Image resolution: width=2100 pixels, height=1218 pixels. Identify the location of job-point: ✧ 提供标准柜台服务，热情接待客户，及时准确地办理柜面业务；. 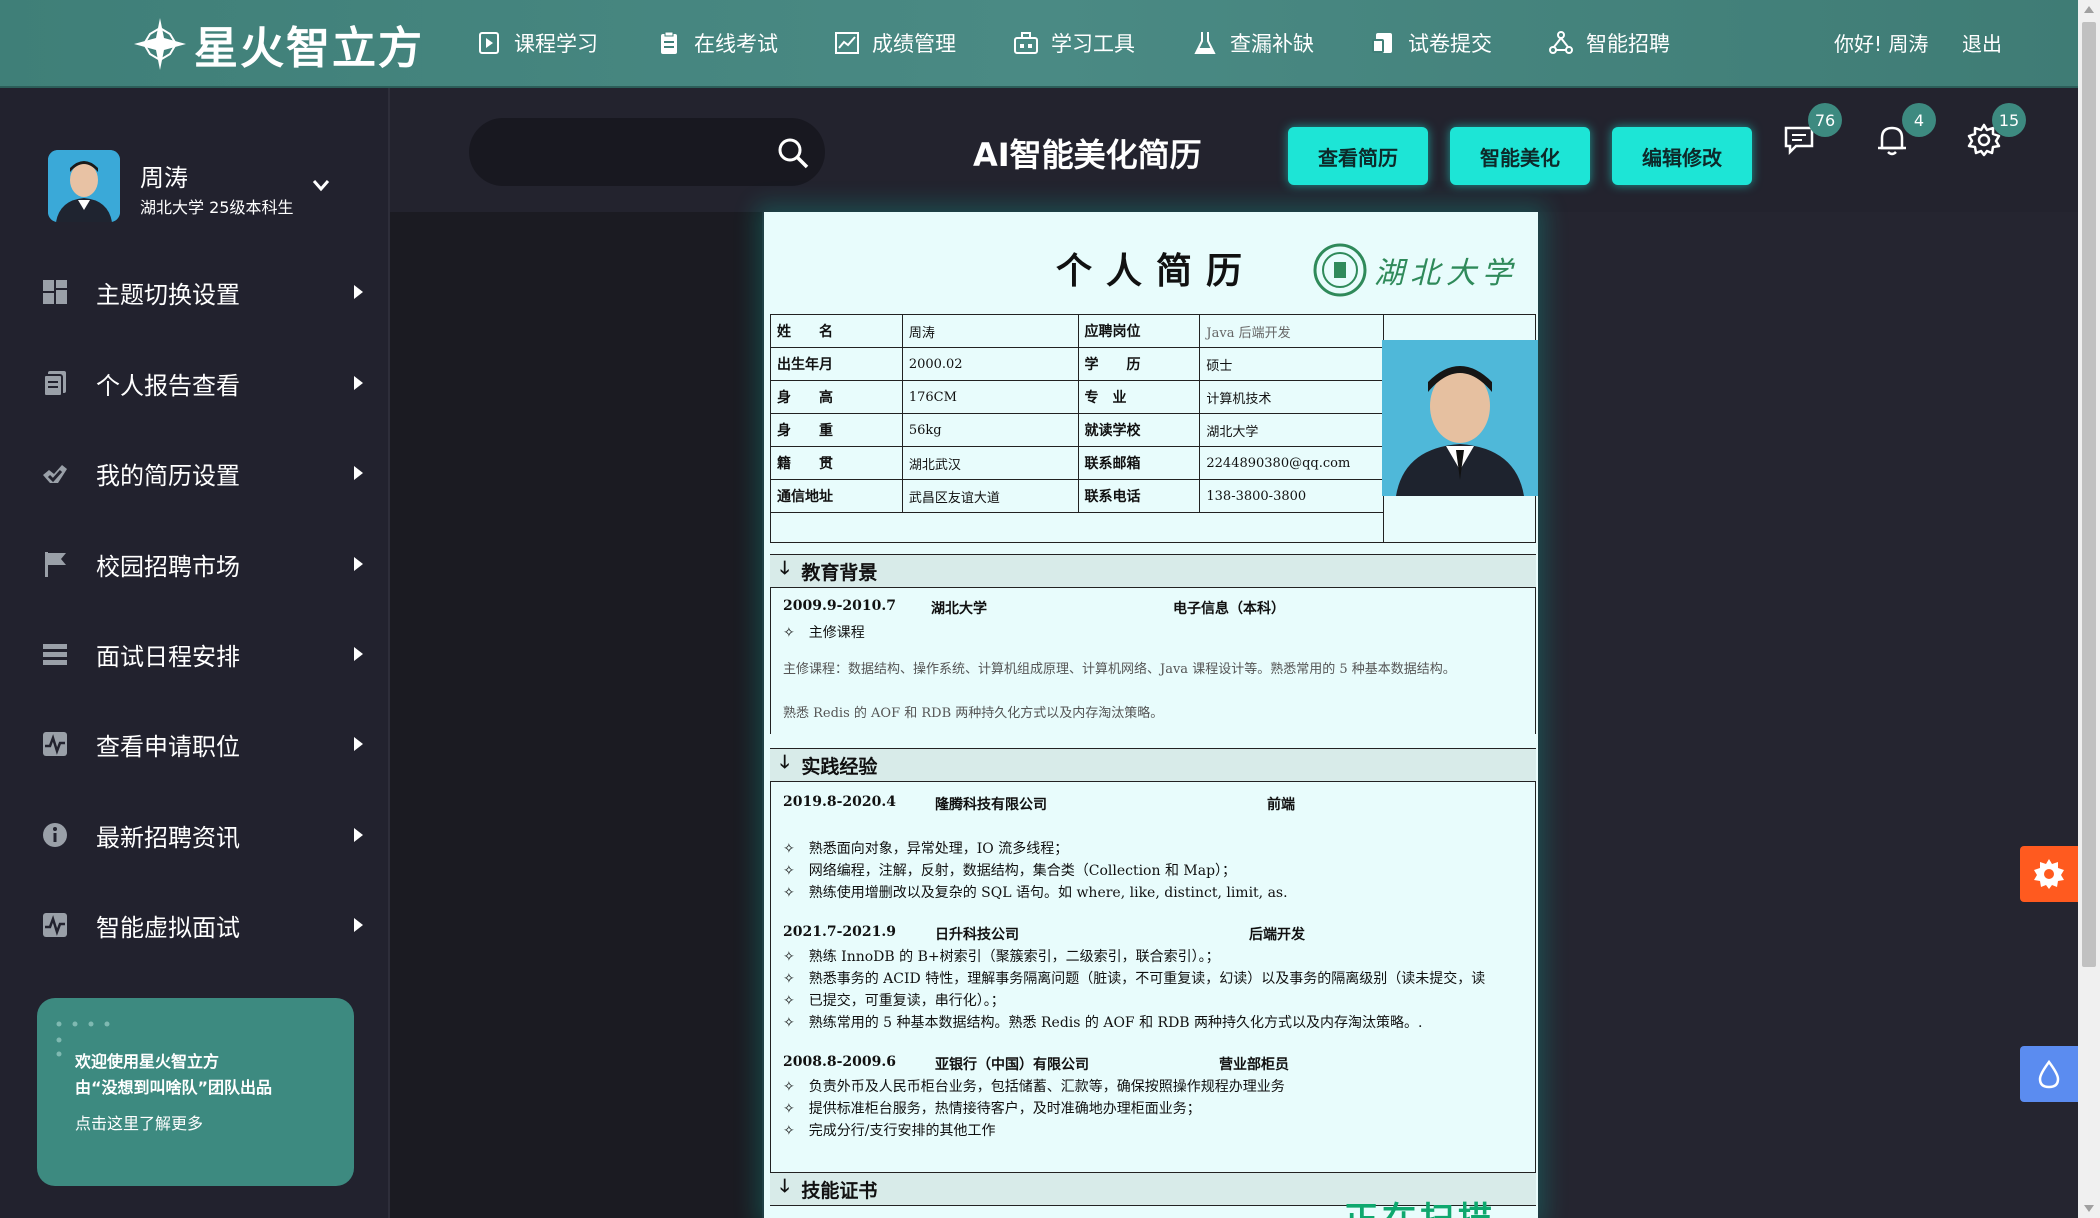
(992, 1109).